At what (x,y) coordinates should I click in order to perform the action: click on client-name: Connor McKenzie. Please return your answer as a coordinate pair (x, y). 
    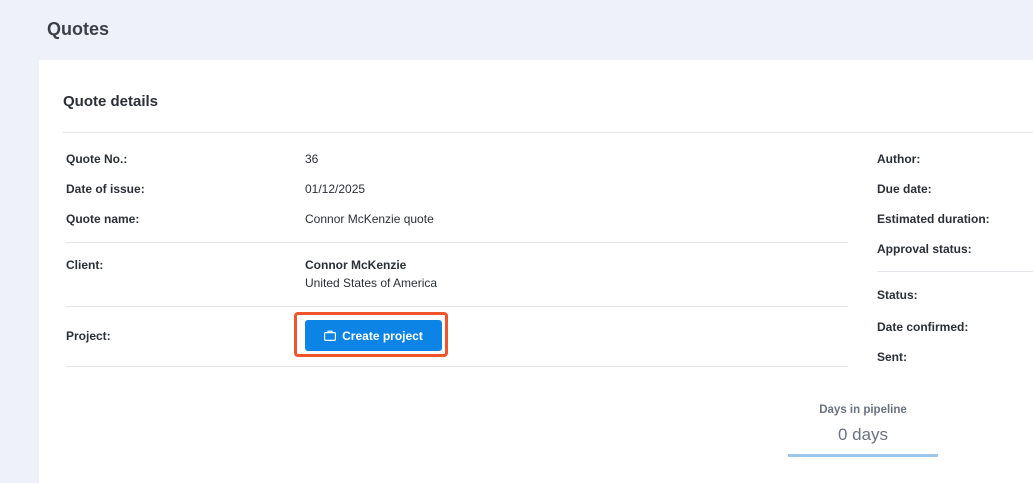
    Looking at the image, I should click on (356, 265).